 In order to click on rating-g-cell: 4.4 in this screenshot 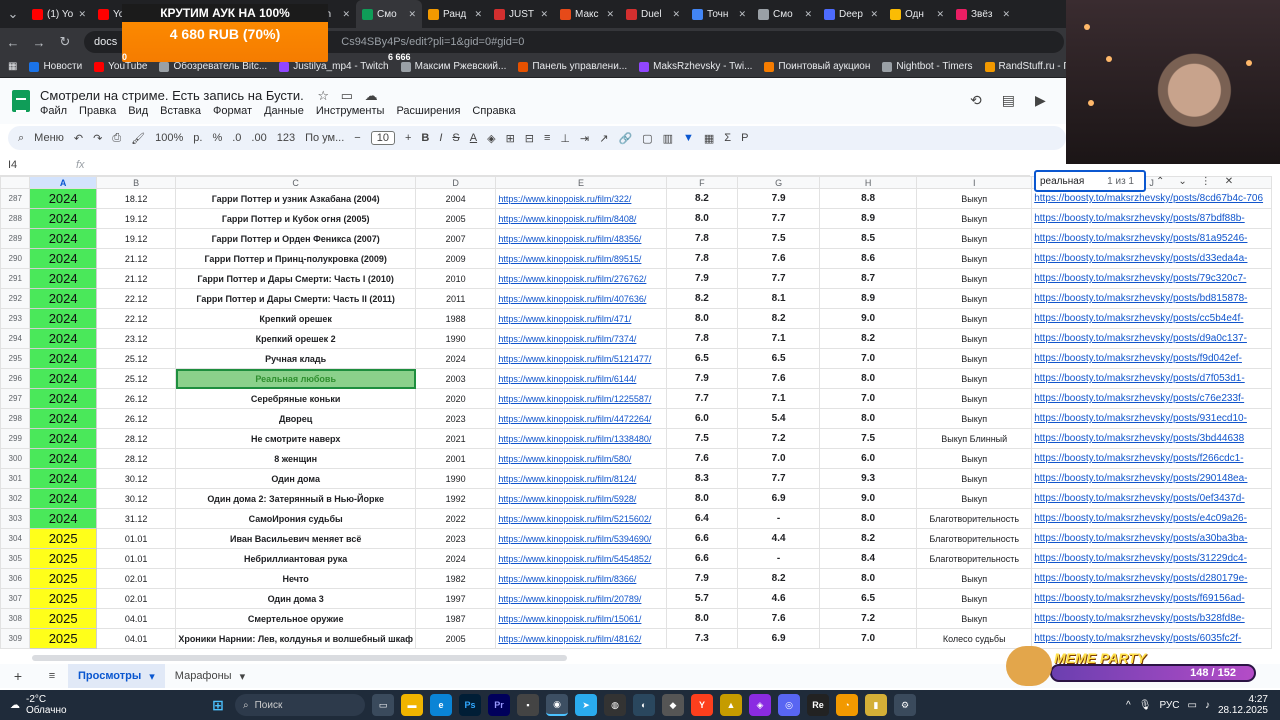, I will do `click(779, 538)`.